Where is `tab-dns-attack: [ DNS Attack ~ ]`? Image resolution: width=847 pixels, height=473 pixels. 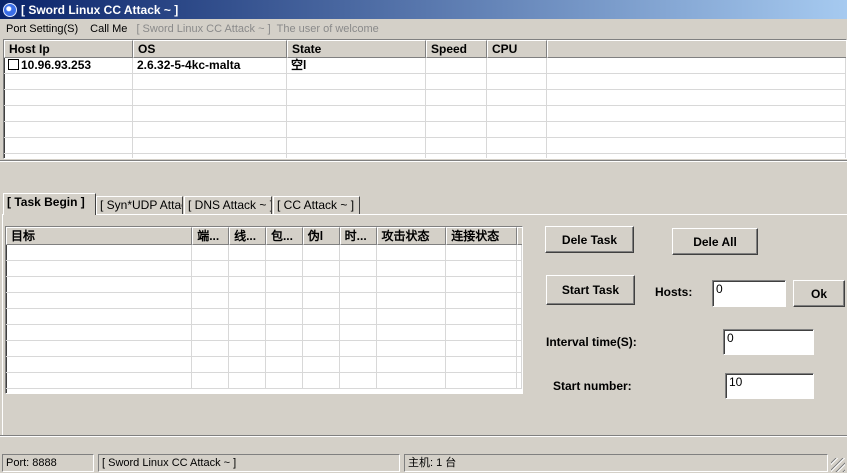 tab-dns-attack: [ DNS Attack ~ ] is located at coordinates (228, 205).